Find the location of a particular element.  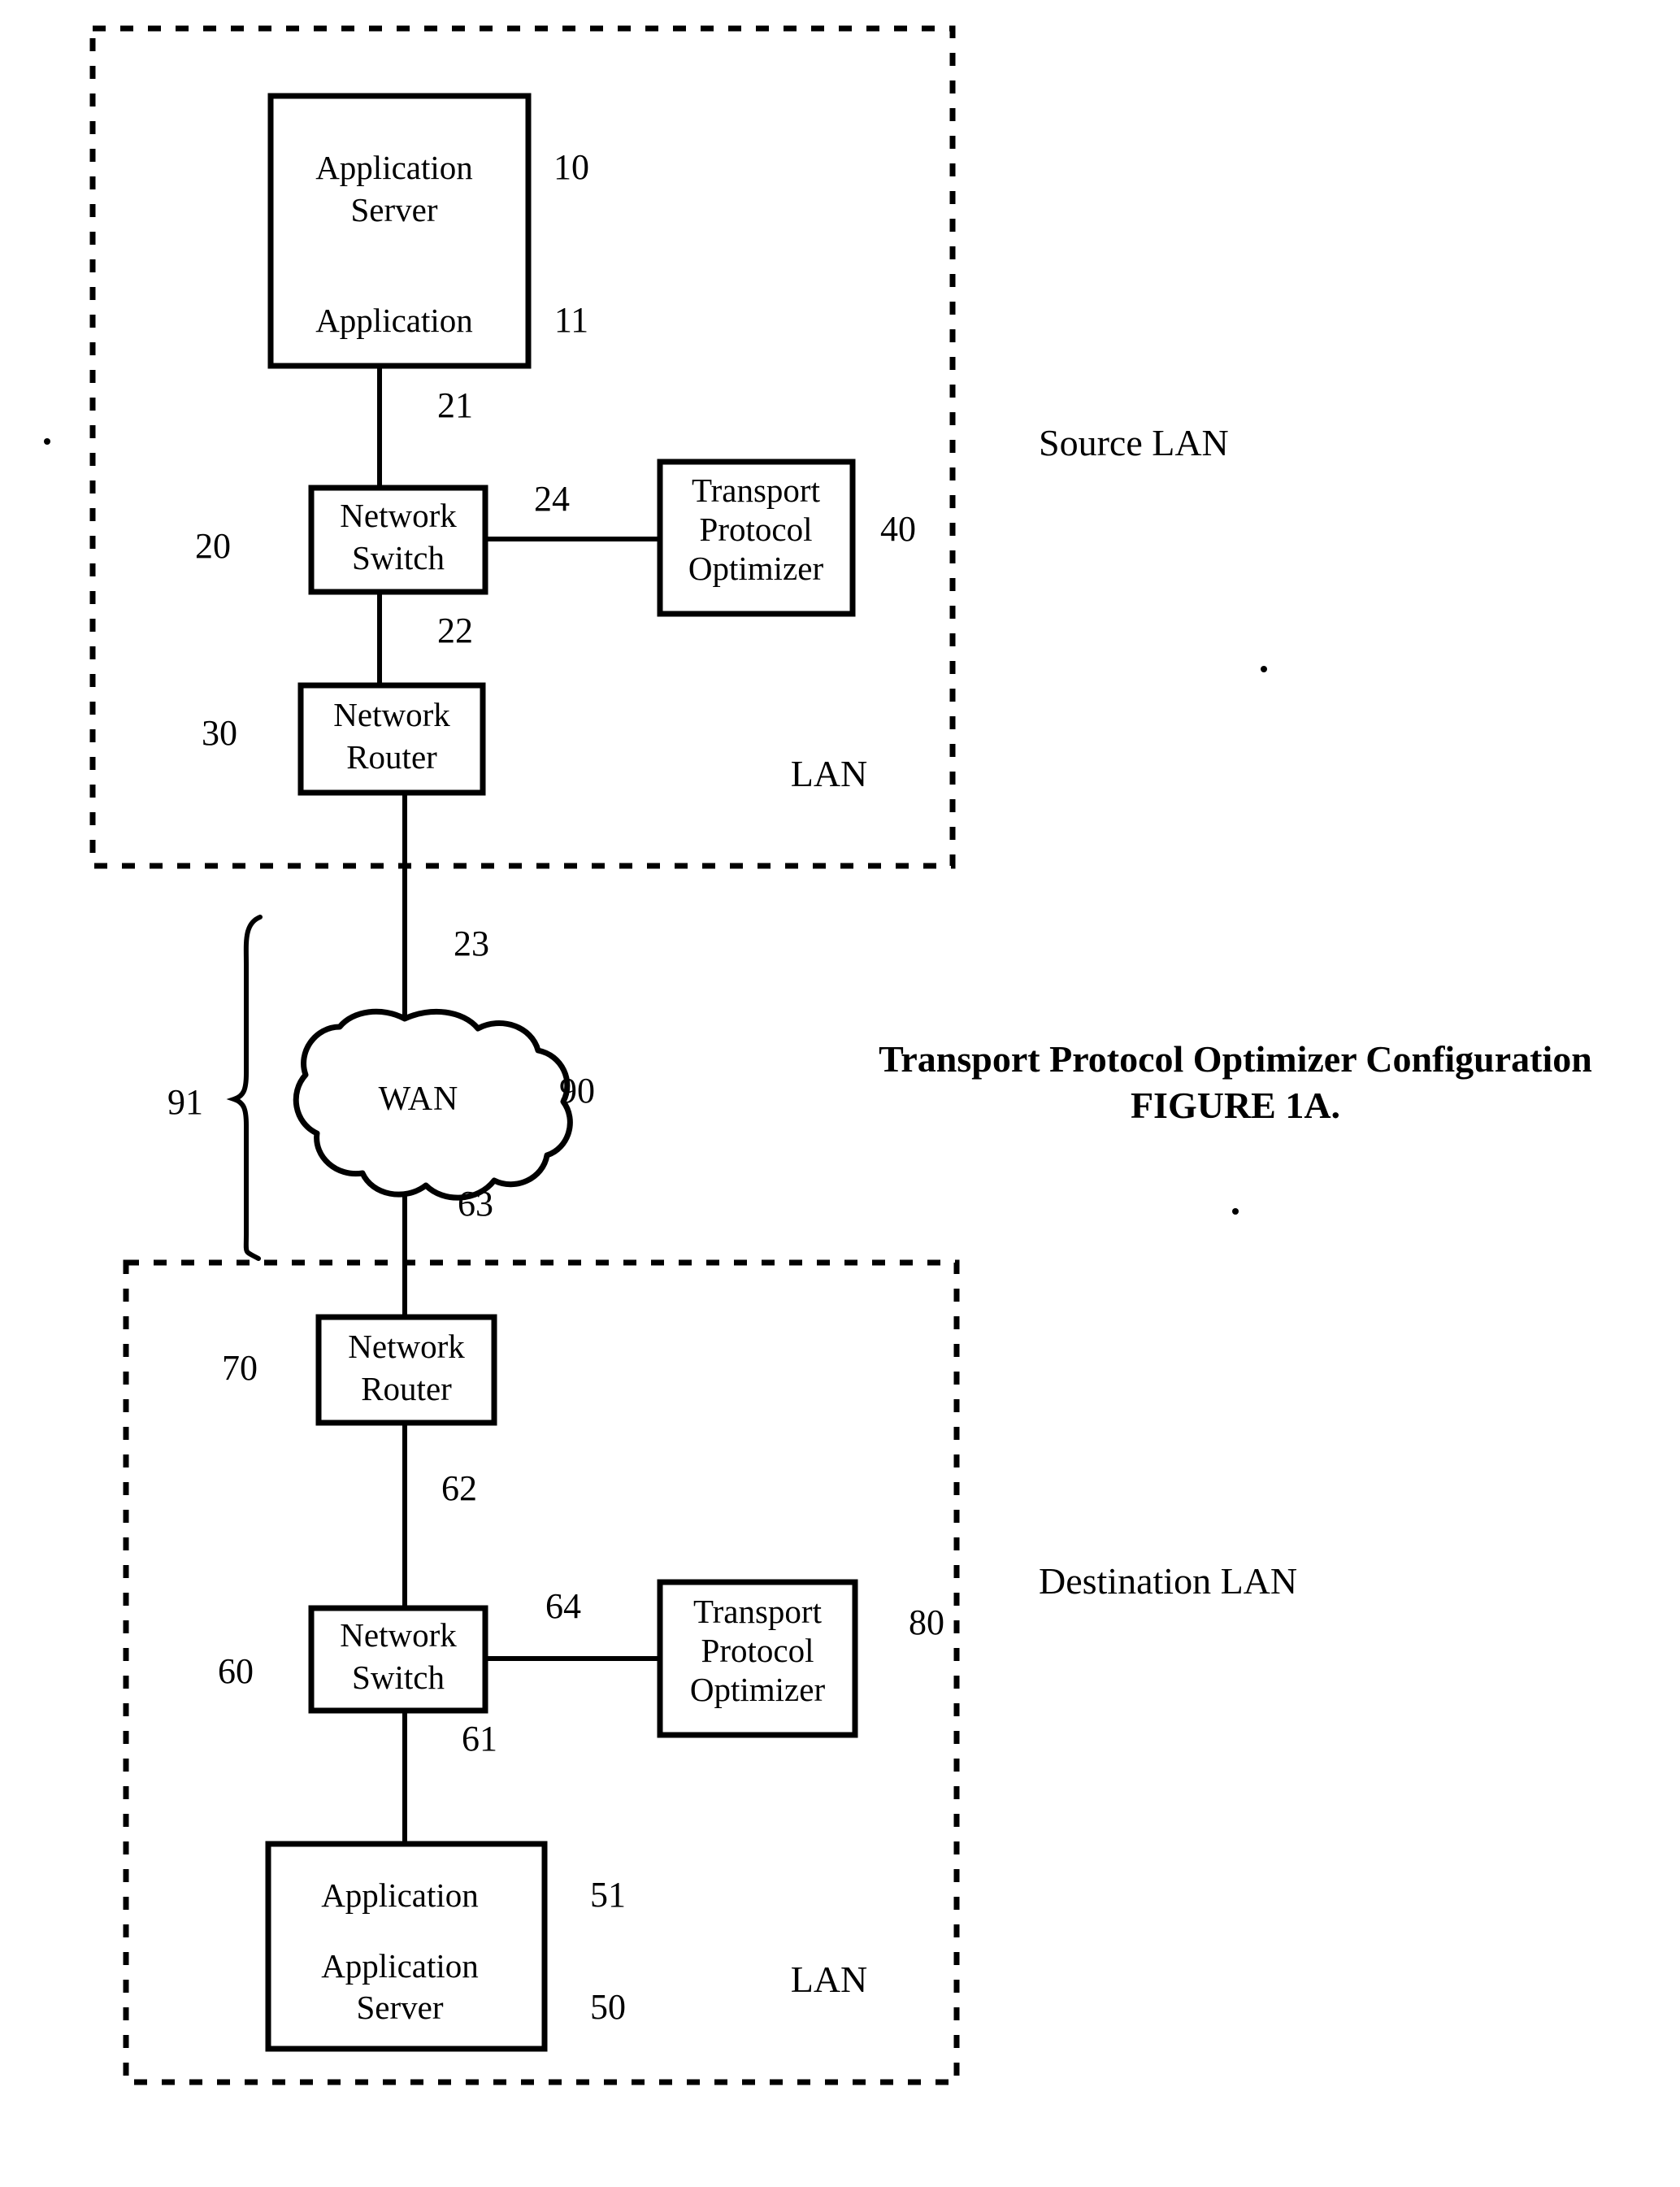

node-source-router: Network Router is located at coordinates (392, 739).